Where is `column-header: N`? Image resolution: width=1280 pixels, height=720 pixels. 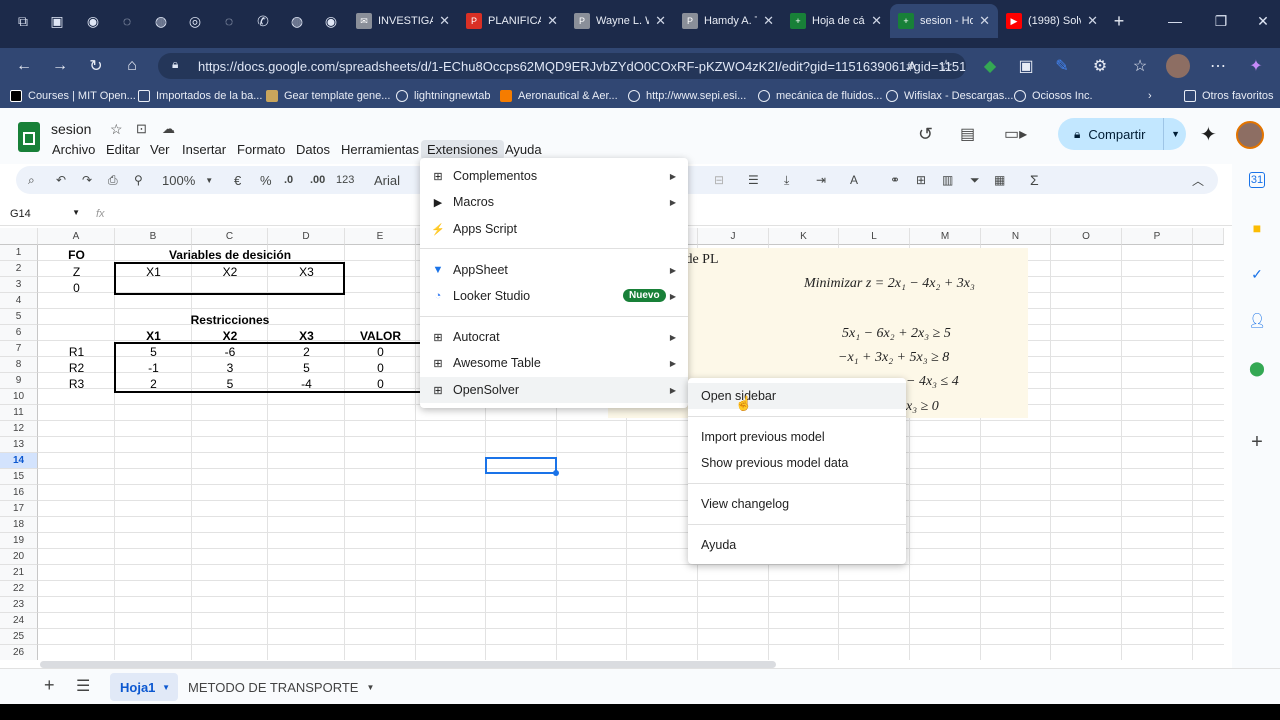
column-header: N is located at coordinates (1016, 236).